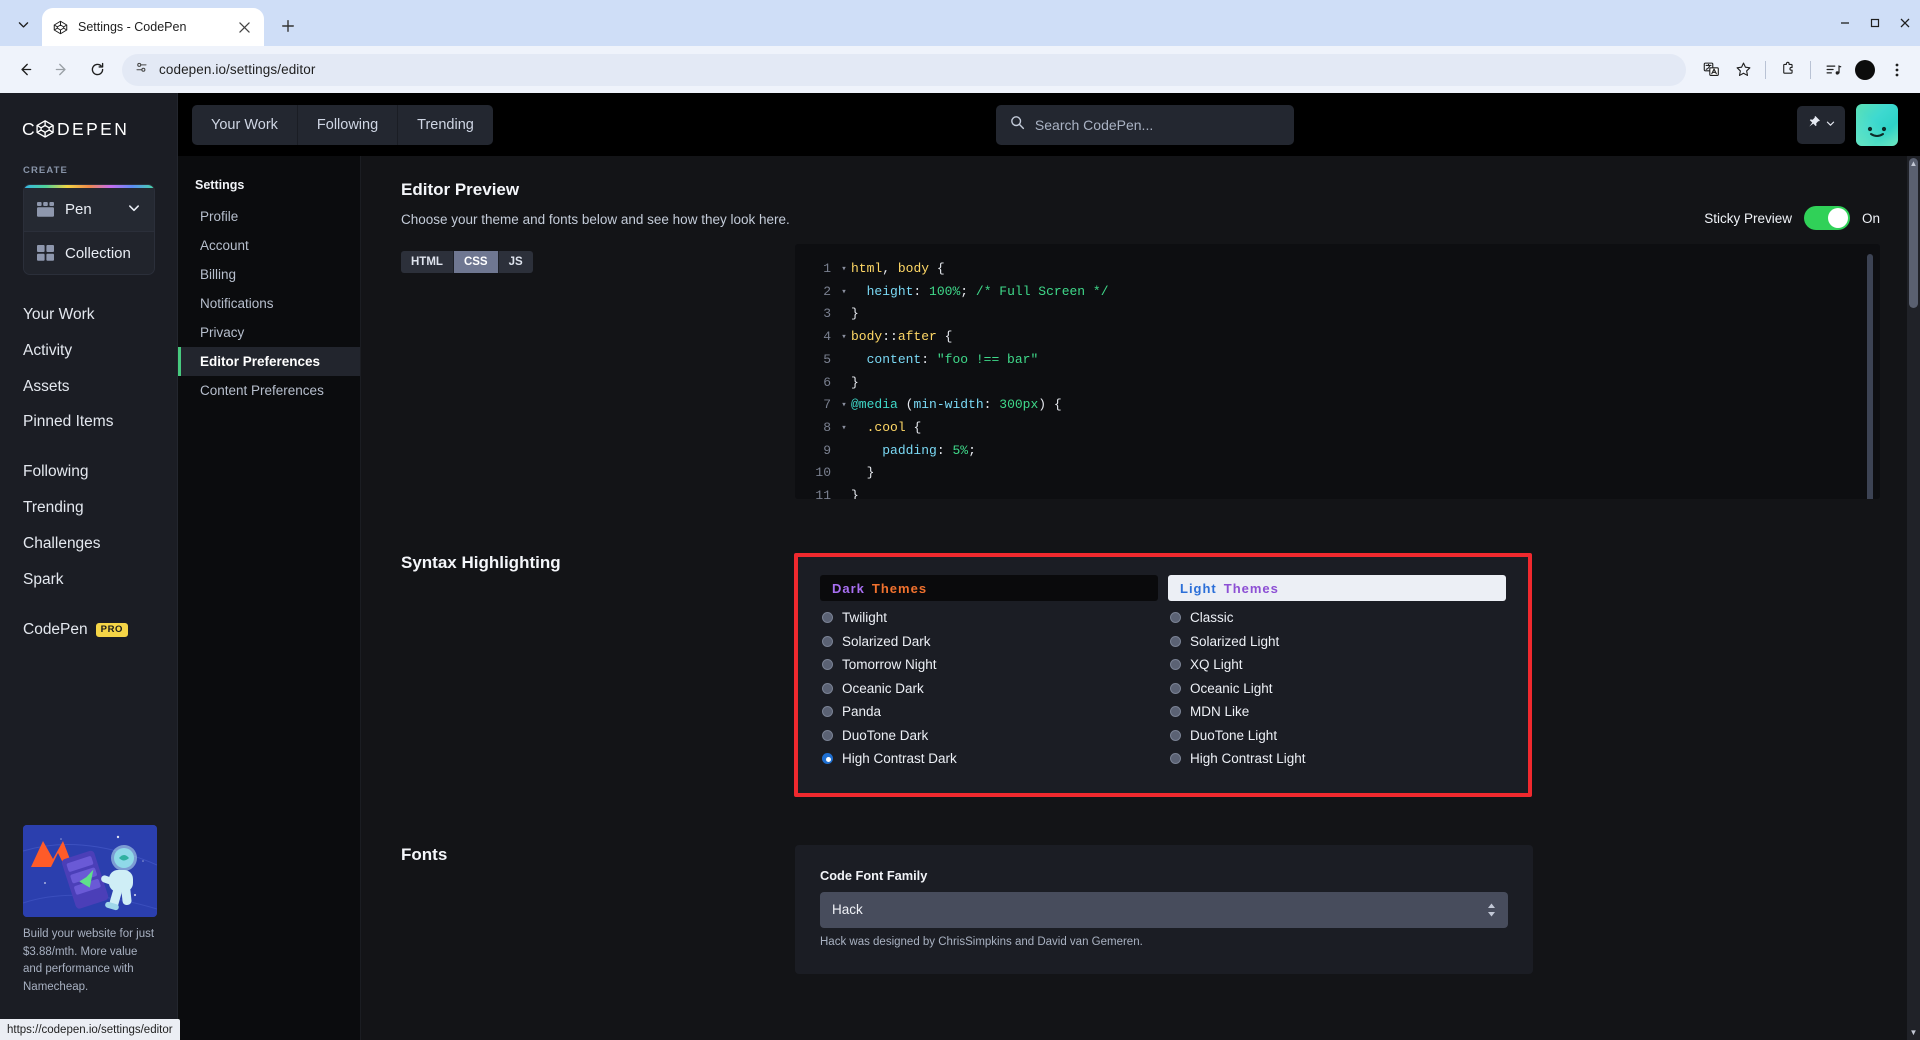  What do you see at coordinates (269, 216) in the screenshot?
I see `sidebar-item-profile: Profile` at bounding box center [269, 216].